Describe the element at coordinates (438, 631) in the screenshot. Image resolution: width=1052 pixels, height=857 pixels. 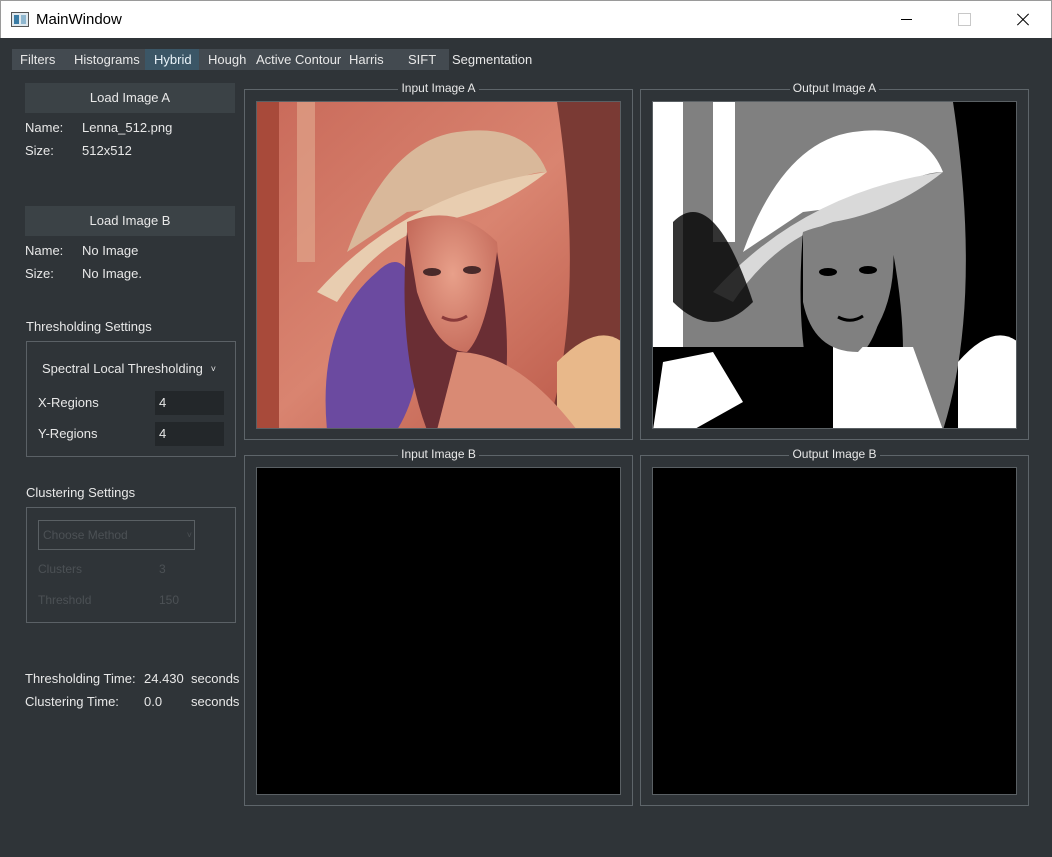
I see `input-image-b-view` at that location.